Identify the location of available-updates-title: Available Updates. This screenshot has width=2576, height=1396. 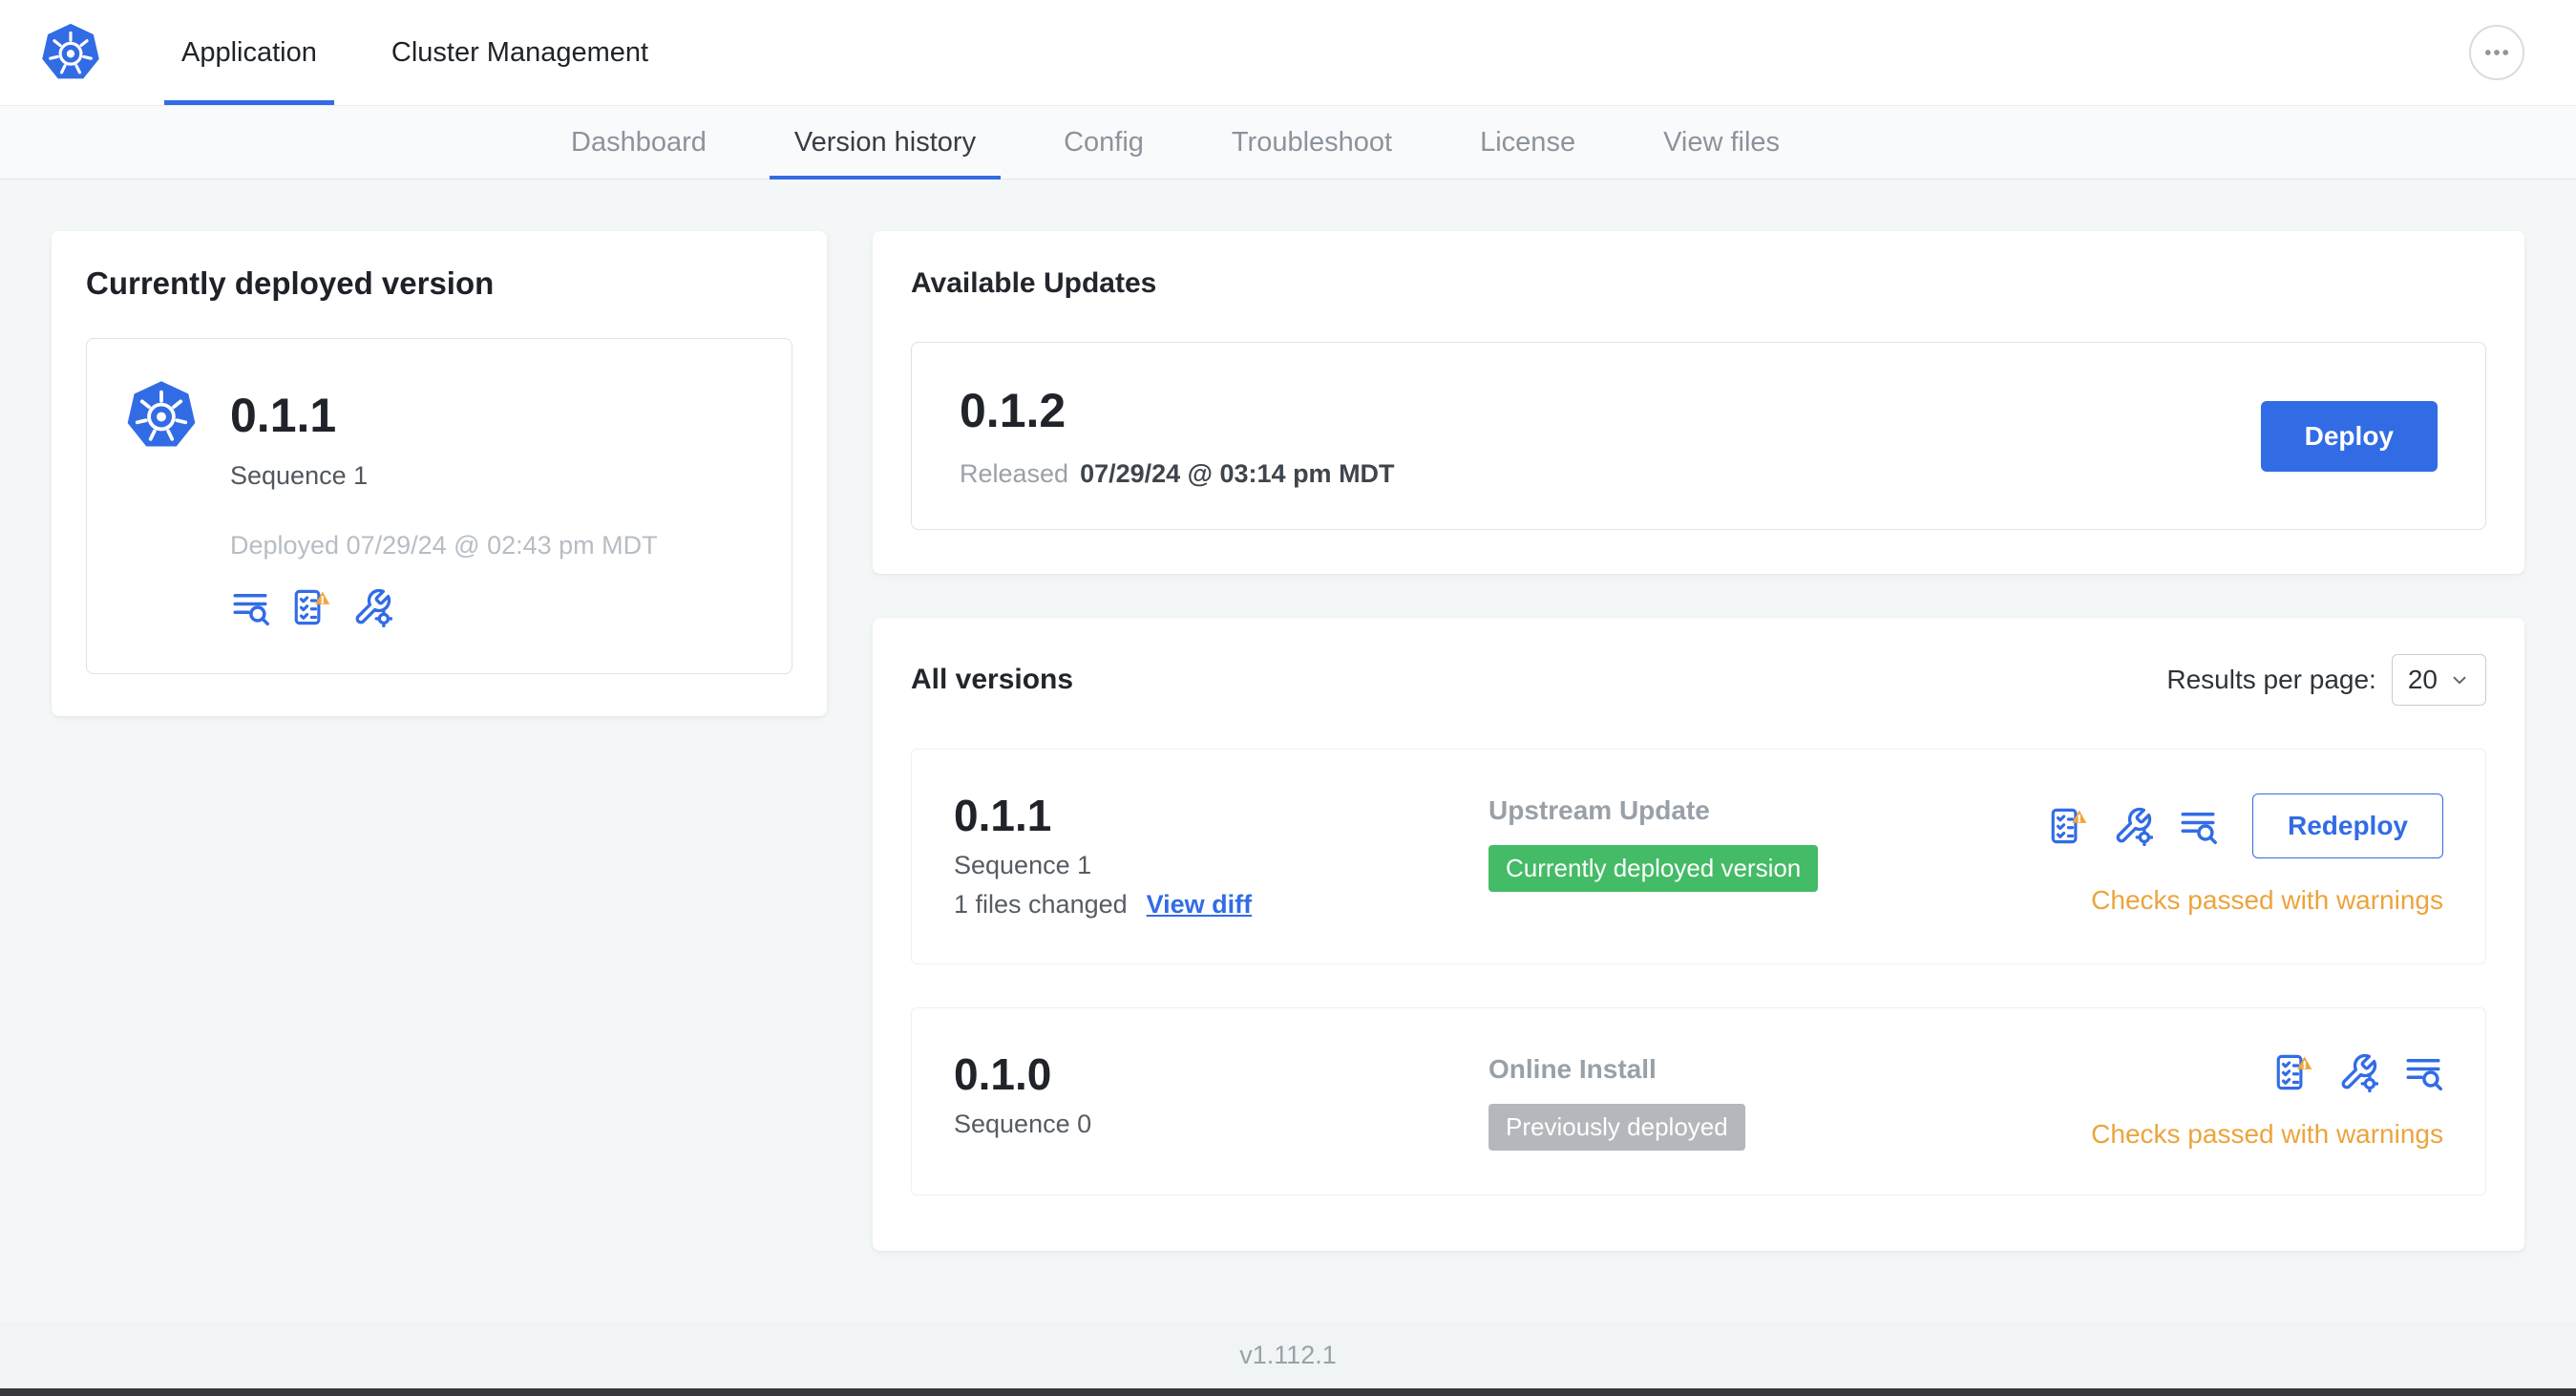
(1034, 283).